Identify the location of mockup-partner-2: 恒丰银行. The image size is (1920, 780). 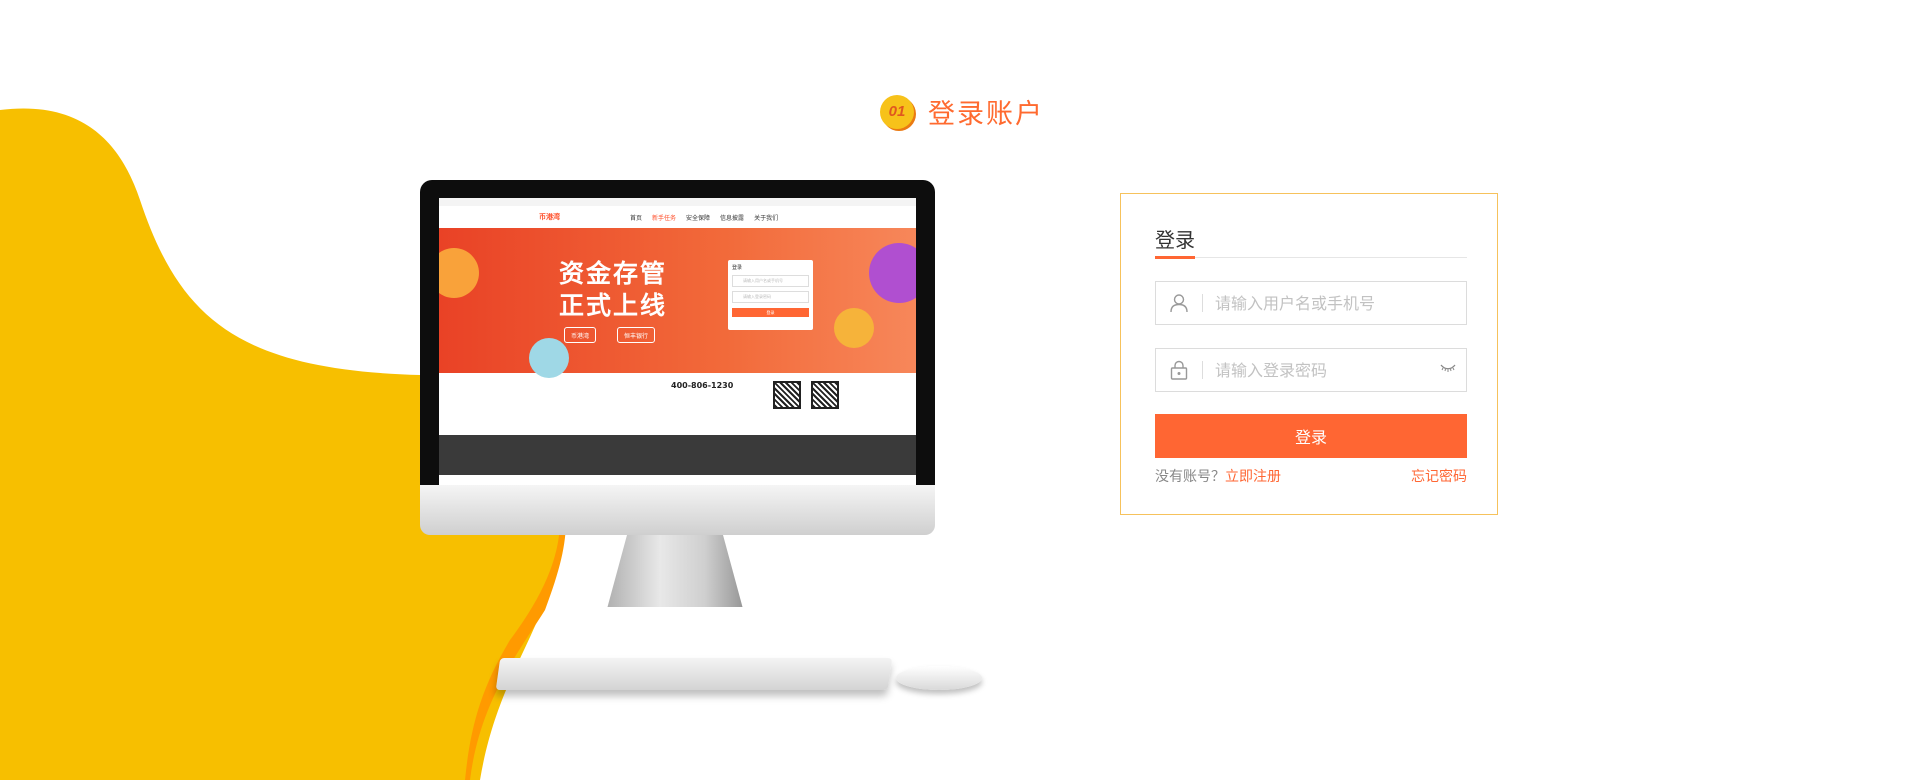
(636, 335).